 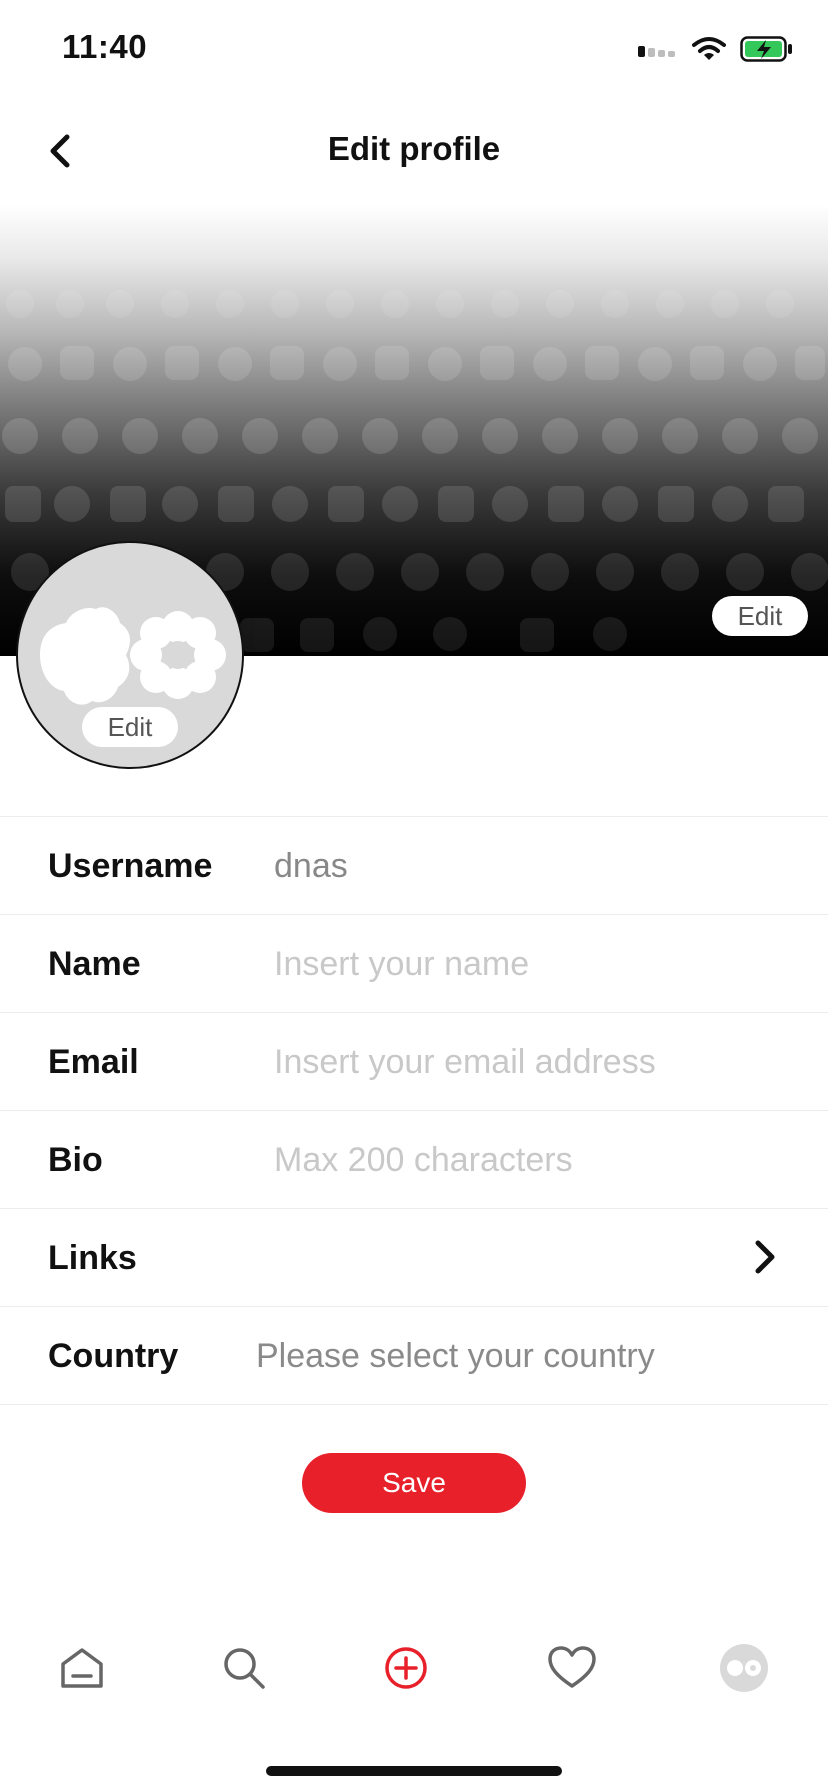 What do you see at coordinates (130, 655) in the screenshot?
I see `profile-avatar: Edit` at bounding box center [130, 655].